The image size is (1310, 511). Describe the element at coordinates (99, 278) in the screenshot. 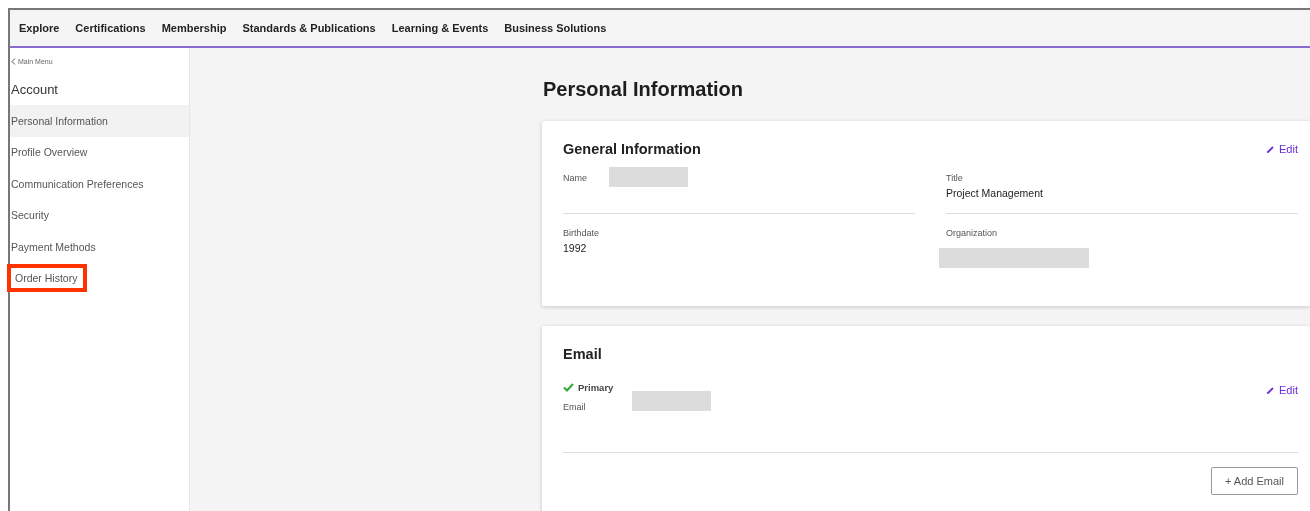

I see `sidebar-item: Order History` at that location.